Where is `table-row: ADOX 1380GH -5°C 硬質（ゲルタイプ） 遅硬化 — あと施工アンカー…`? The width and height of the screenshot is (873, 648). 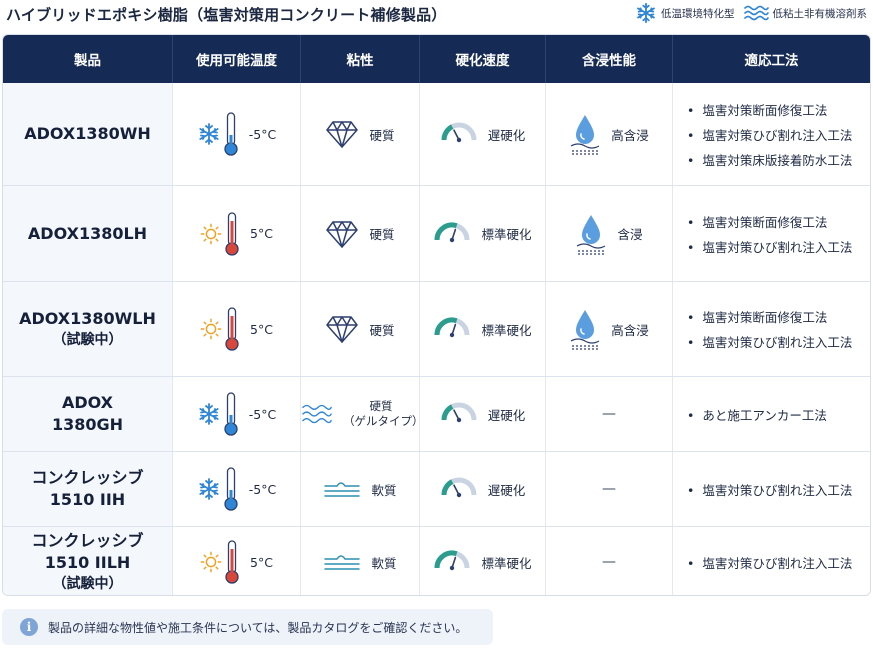
table-row: ADOX 1380GH -5°C 硬質（ゲルタイプ） 遅硬化 — あと施工アンカー… is located at coordinates (436, 413).